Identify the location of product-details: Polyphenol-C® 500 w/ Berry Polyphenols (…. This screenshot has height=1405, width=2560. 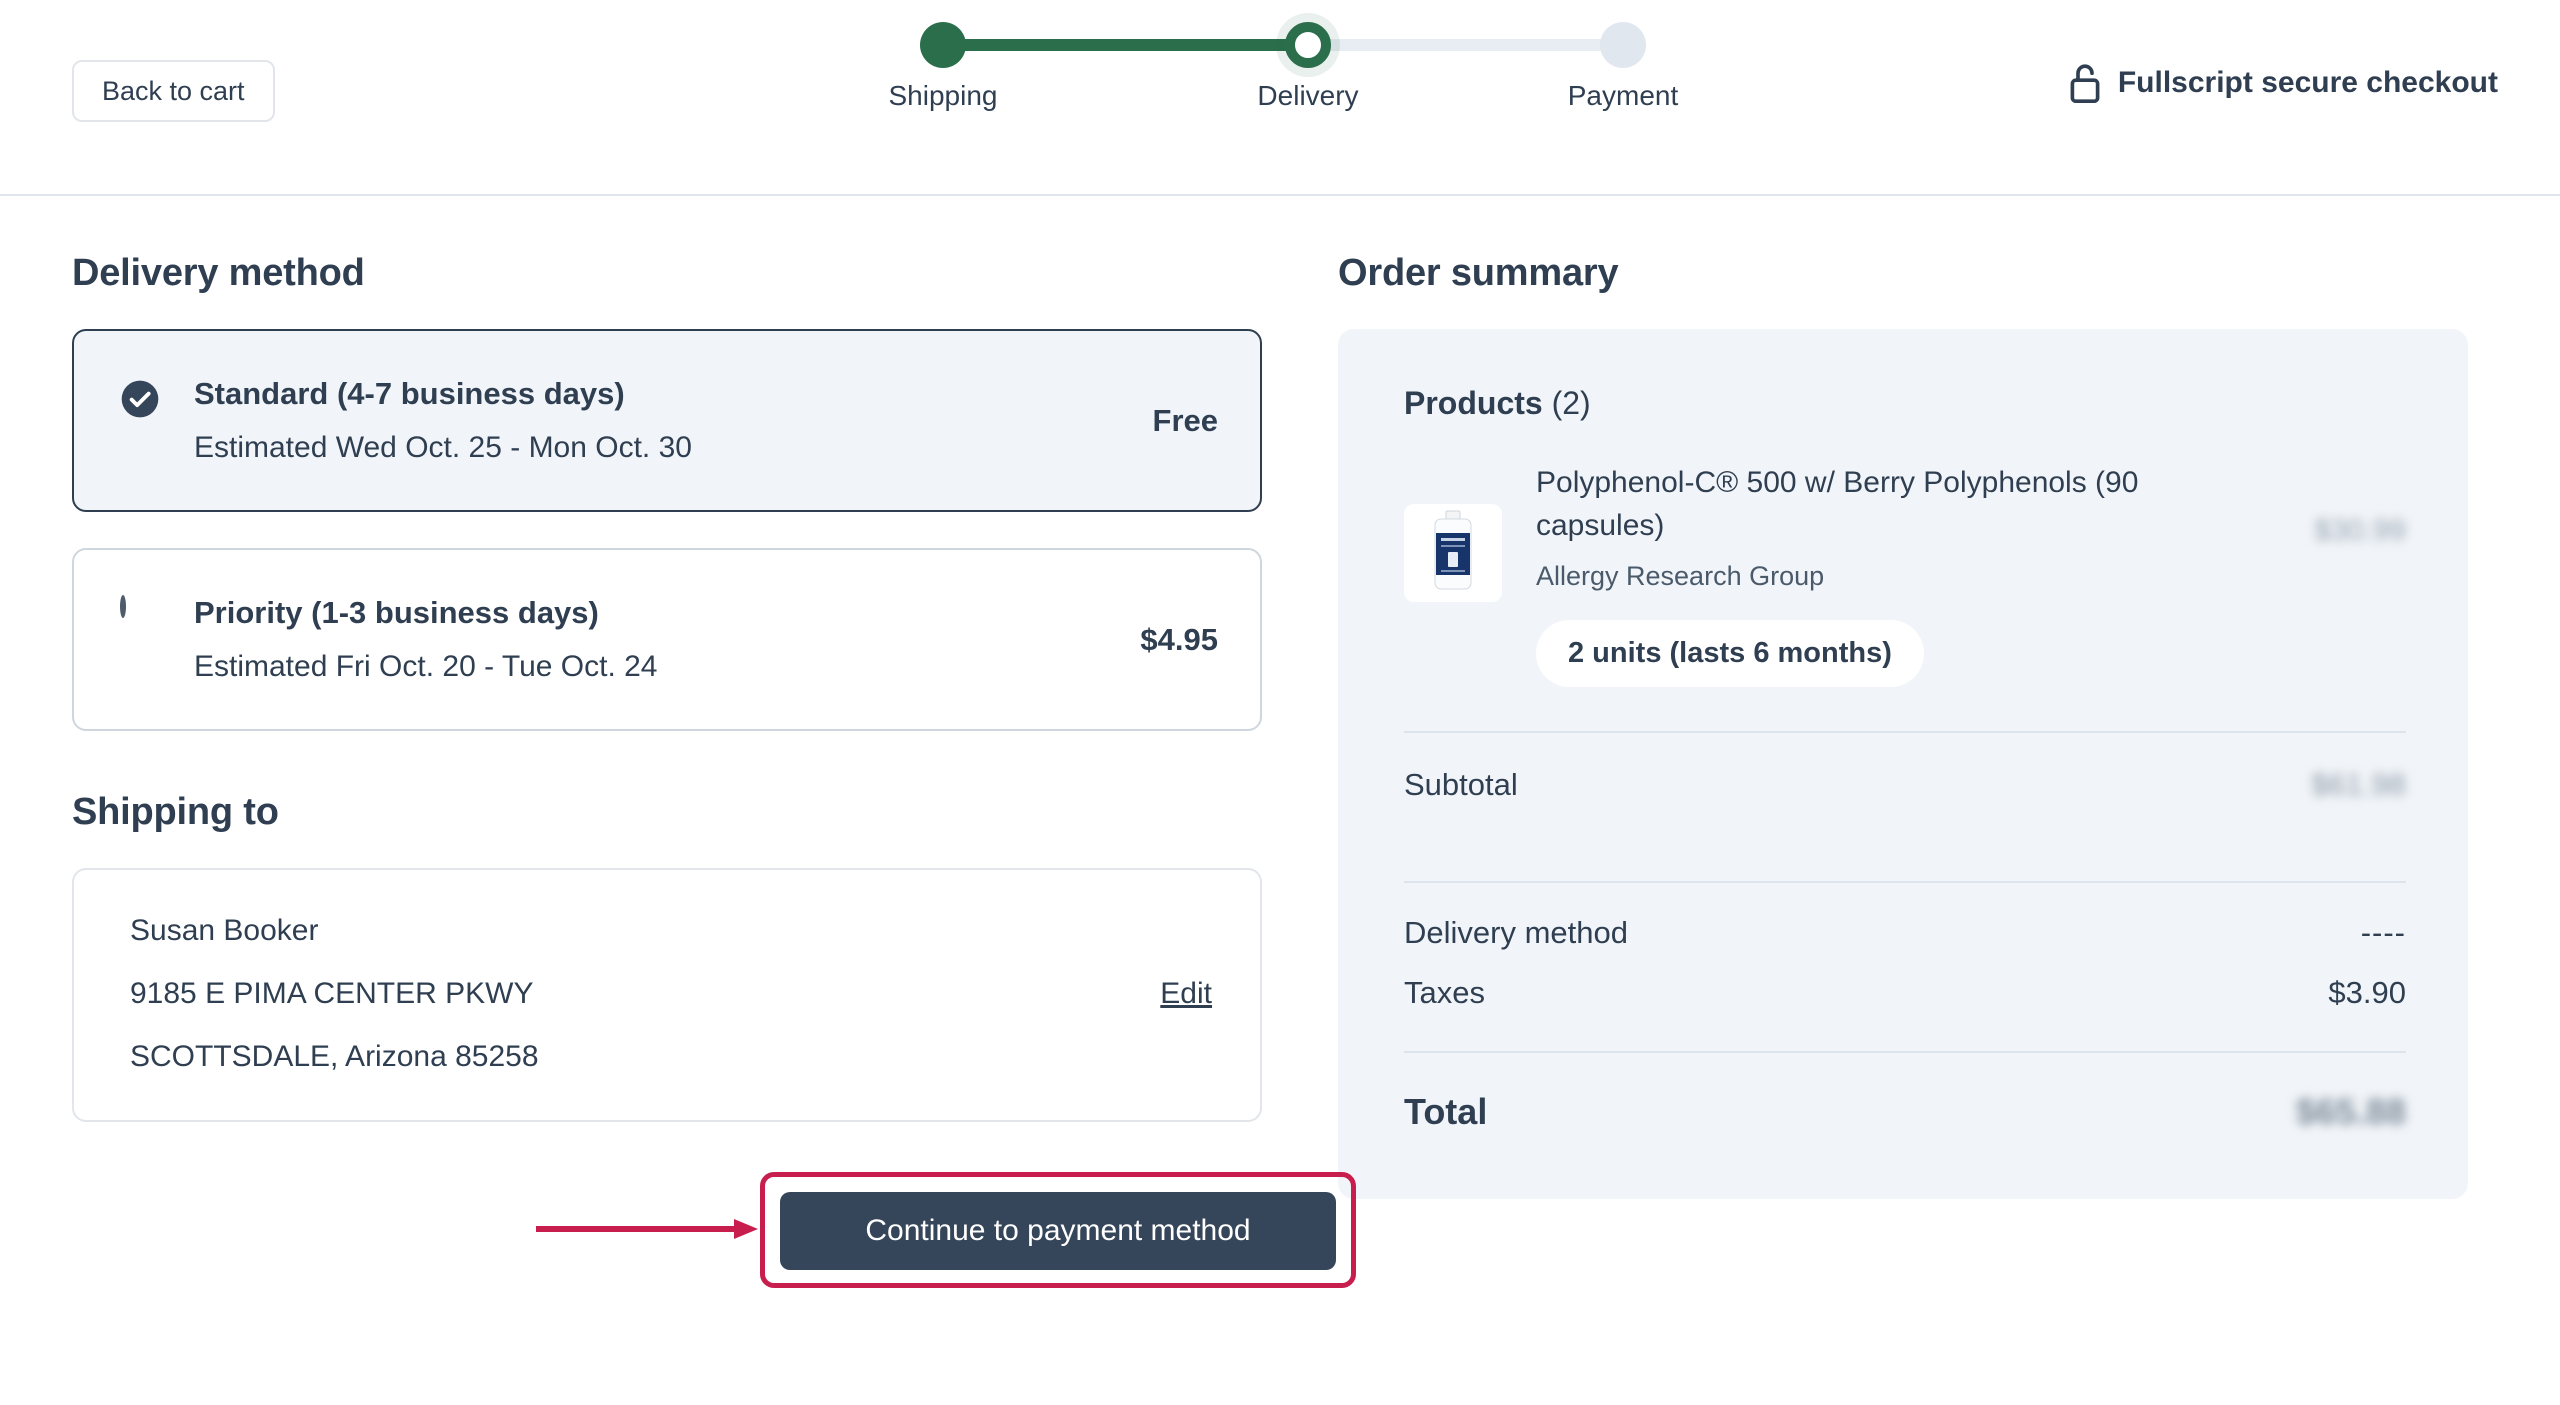
(1908, 575).